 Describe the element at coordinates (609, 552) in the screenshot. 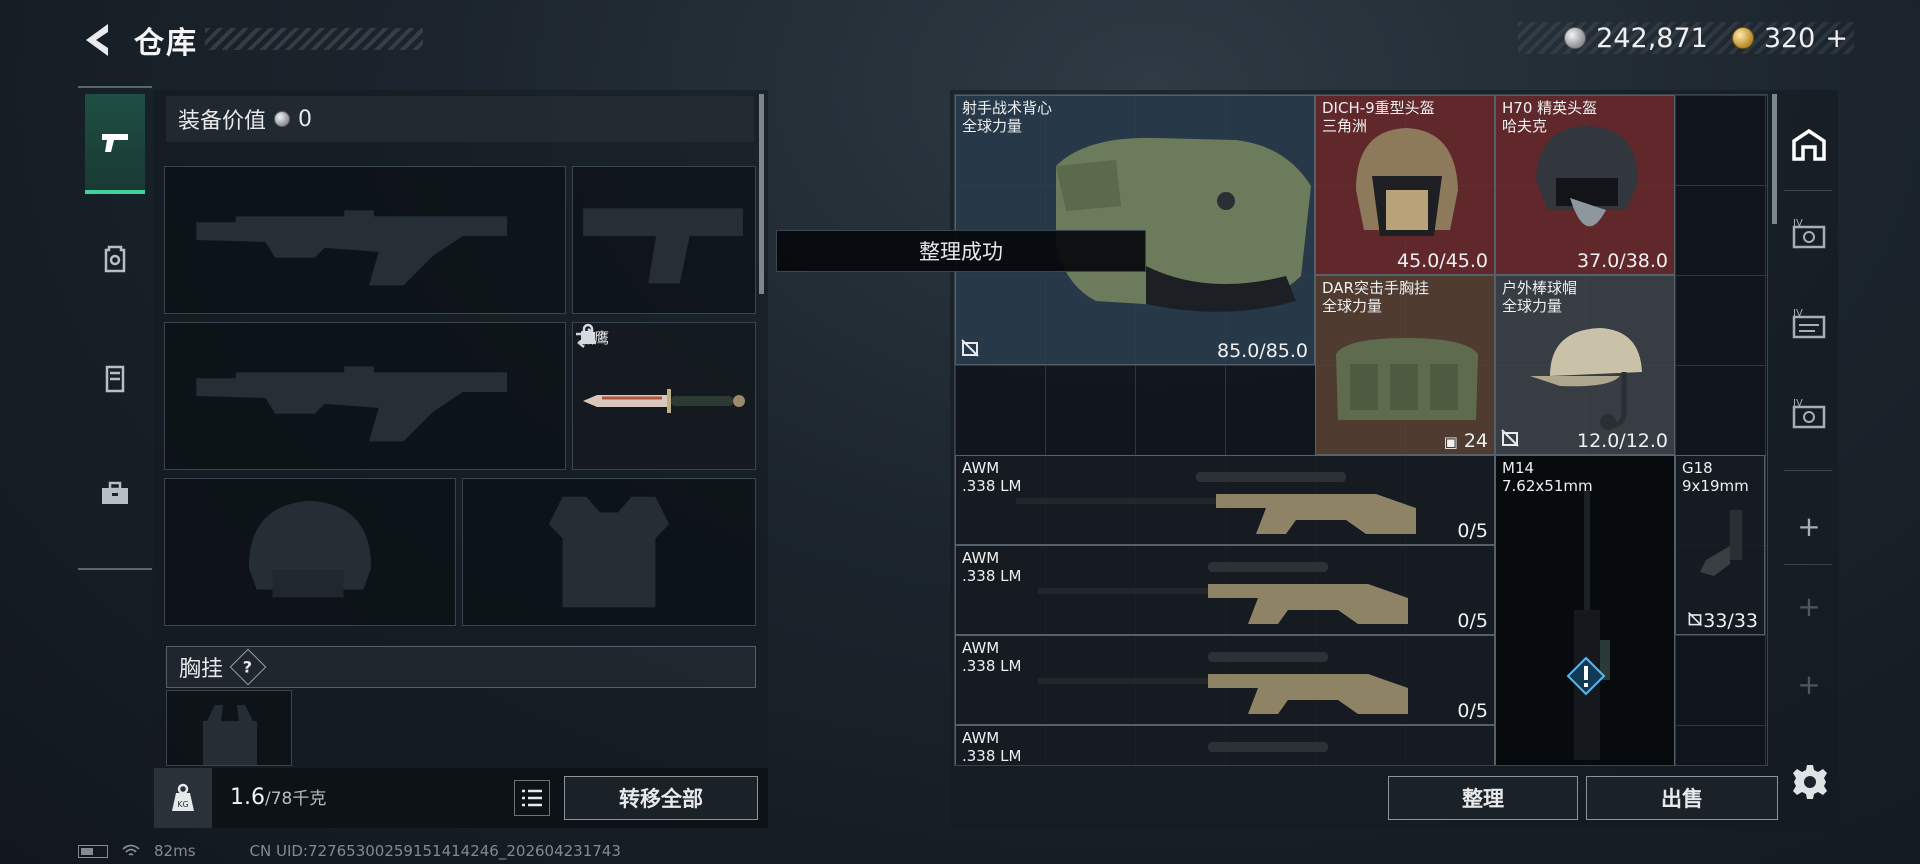

I see `armor-slot` at that location.